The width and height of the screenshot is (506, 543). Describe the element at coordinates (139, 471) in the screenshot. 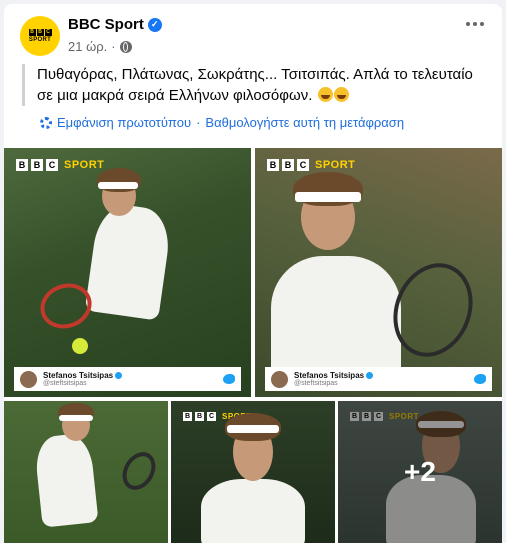

I see `racket` at that location.